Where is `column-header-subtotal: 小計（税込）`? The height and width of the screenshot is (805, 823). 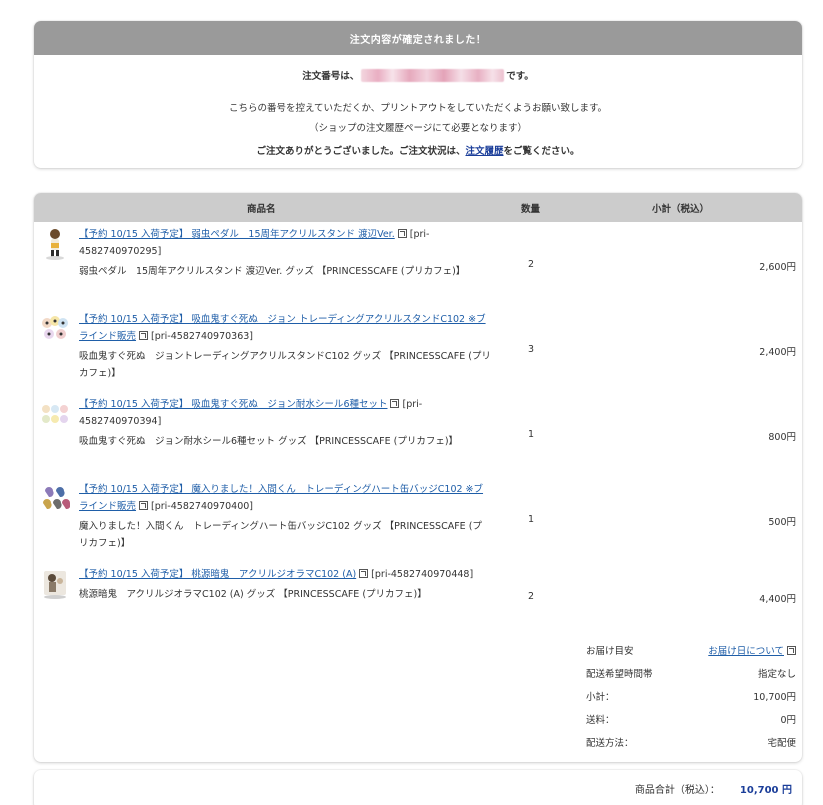 column-header-subtotal: 小計（税込） is located at coordinates (681, 209).